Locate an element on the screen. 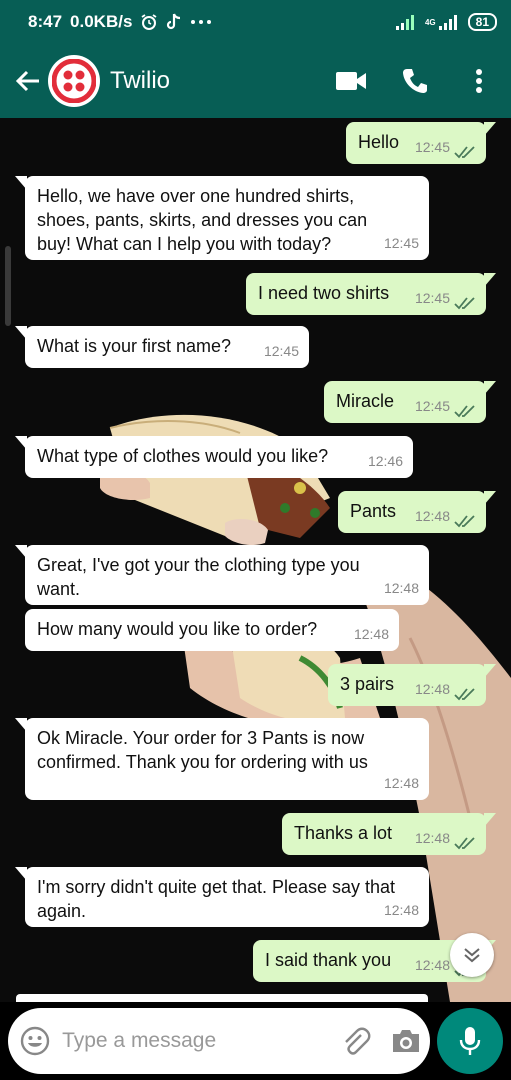 This screenshot has height=1080, width=511. status-time: 8:47 is located at coordinates (45, 21).